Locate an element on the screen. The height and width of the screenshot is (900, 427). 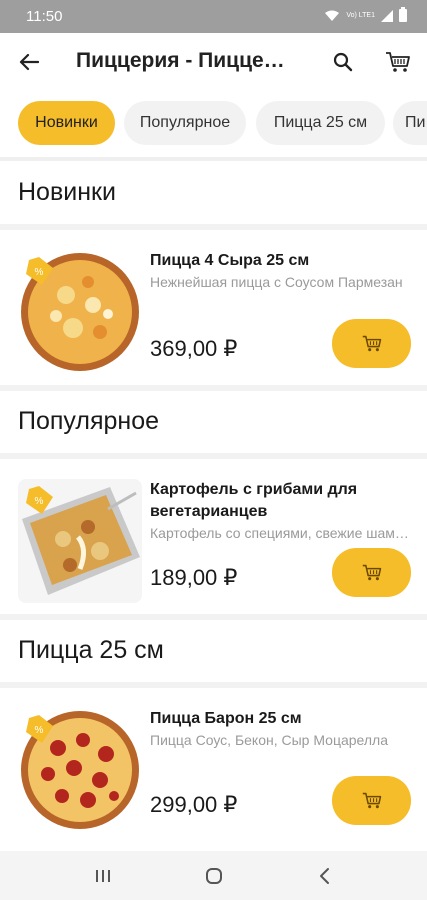
product-price: 369,00 ₽ is located at coordinates (194, 348).